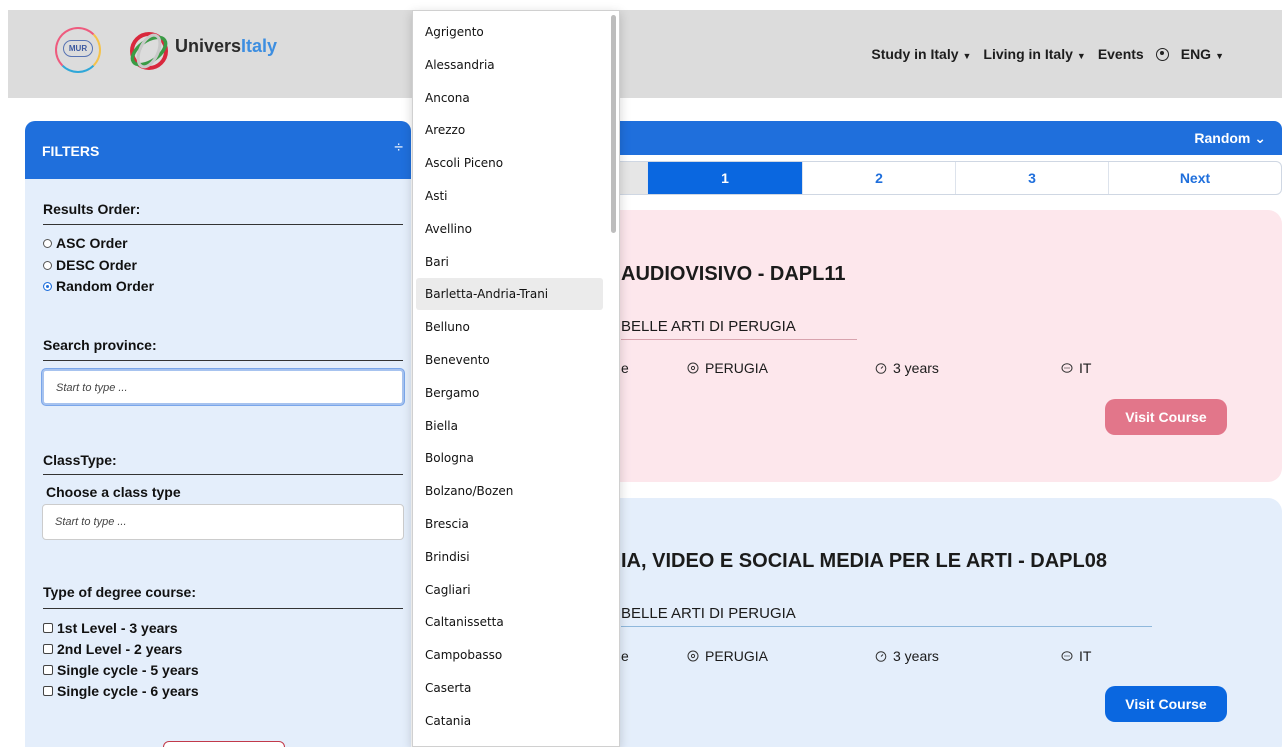 This screenshot has height=747, width=1282. I want to click on brand-wordmark: UniversItaly, so click(226, 46).